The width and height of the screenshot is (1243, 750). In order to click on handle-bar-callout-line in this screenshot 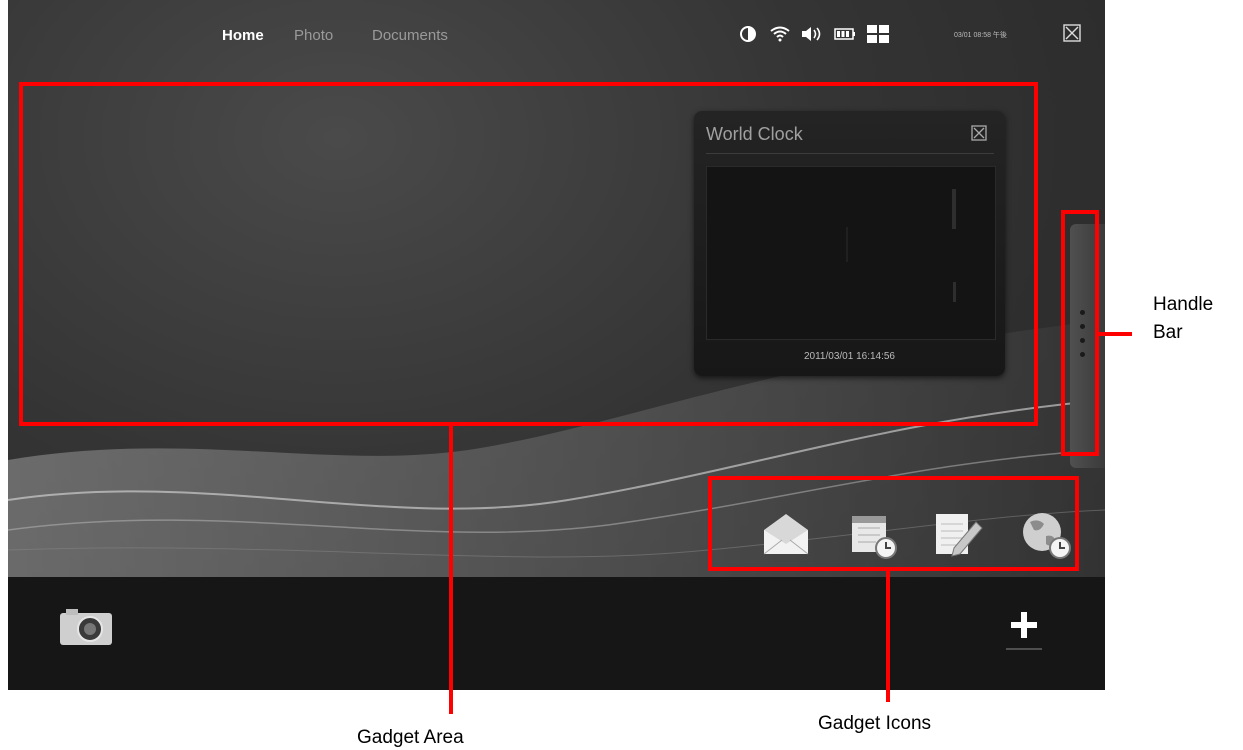, I will do `click(1114, 334)`.